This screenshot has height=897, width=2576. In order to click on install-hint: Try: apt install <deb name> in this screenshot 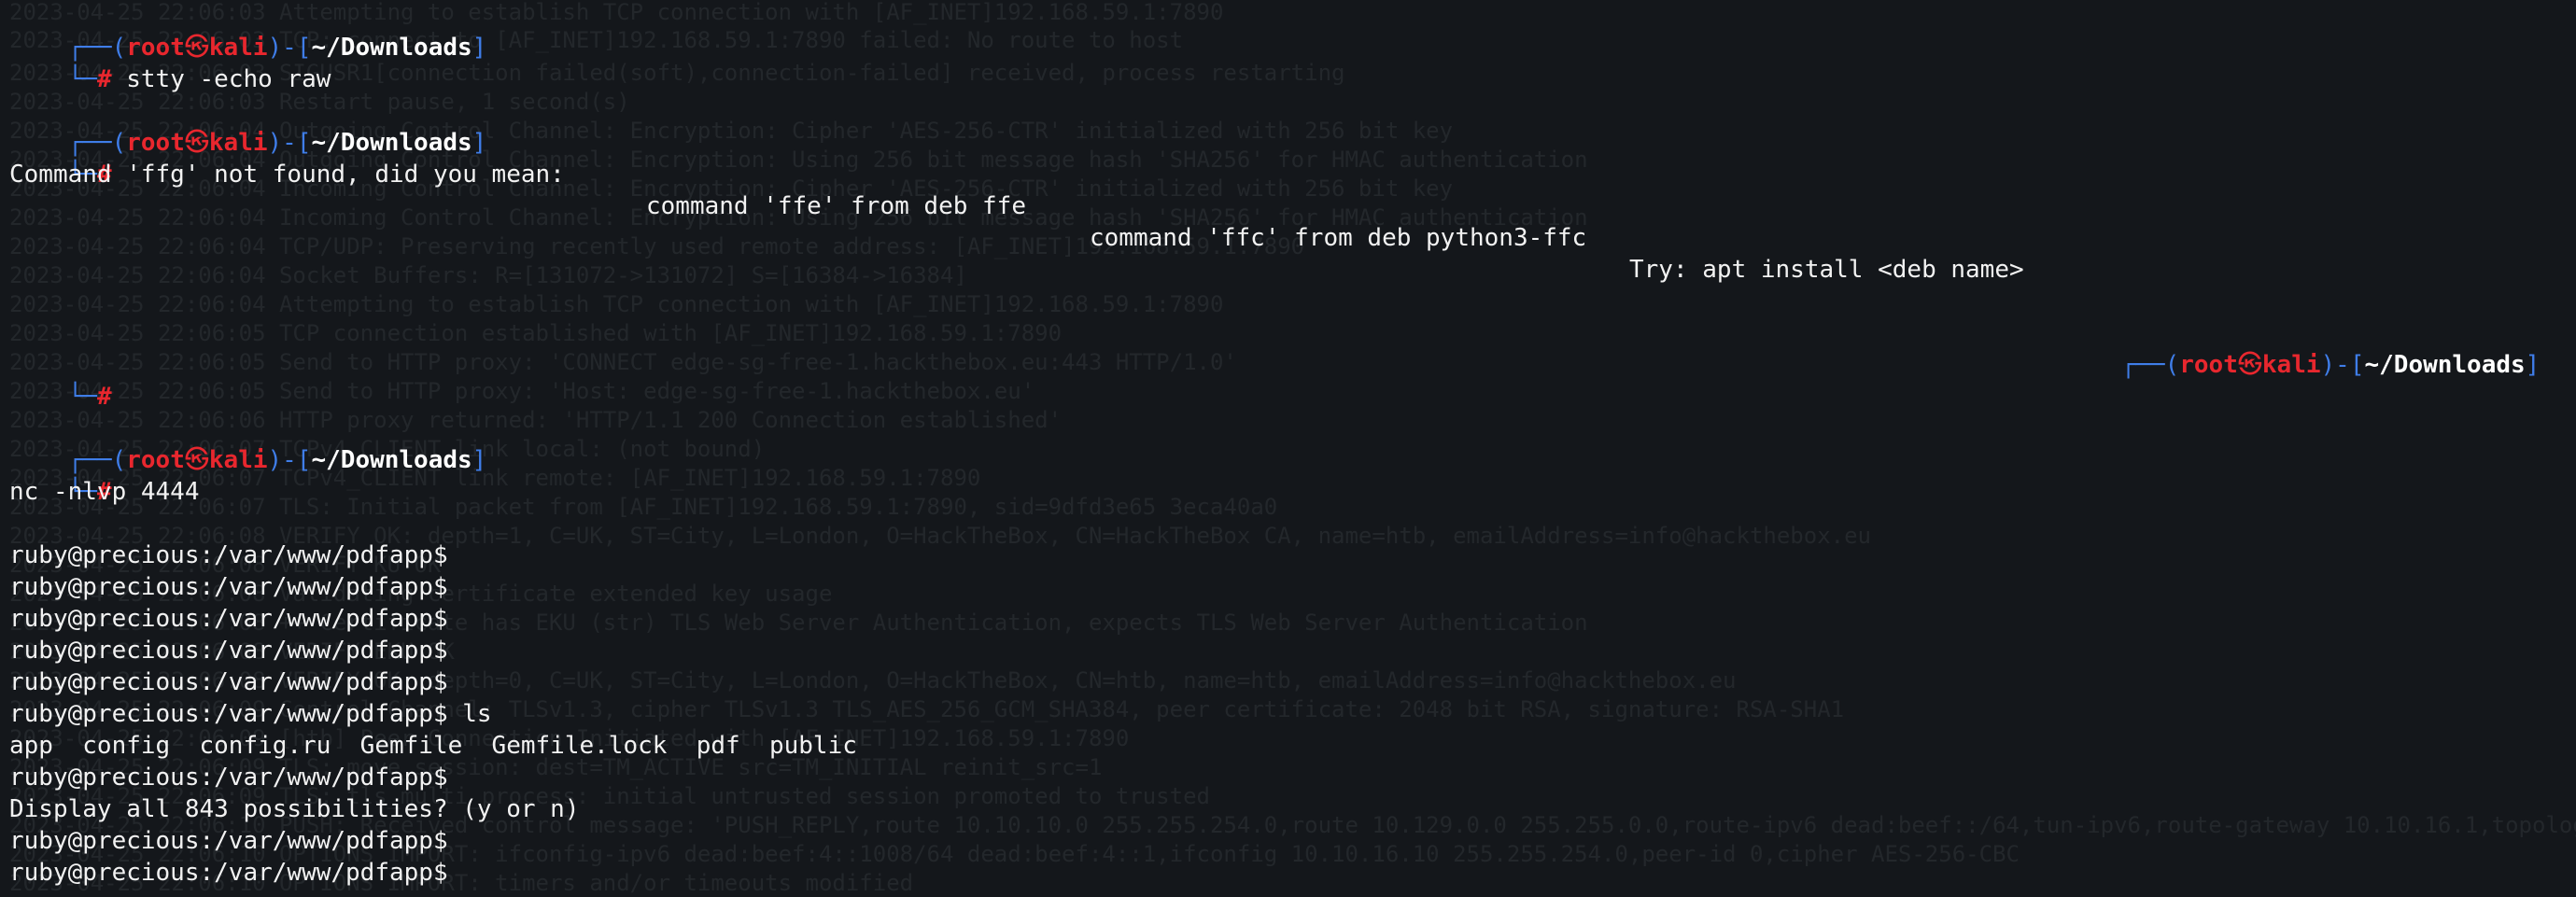, I will do `click(1826, 270)`.